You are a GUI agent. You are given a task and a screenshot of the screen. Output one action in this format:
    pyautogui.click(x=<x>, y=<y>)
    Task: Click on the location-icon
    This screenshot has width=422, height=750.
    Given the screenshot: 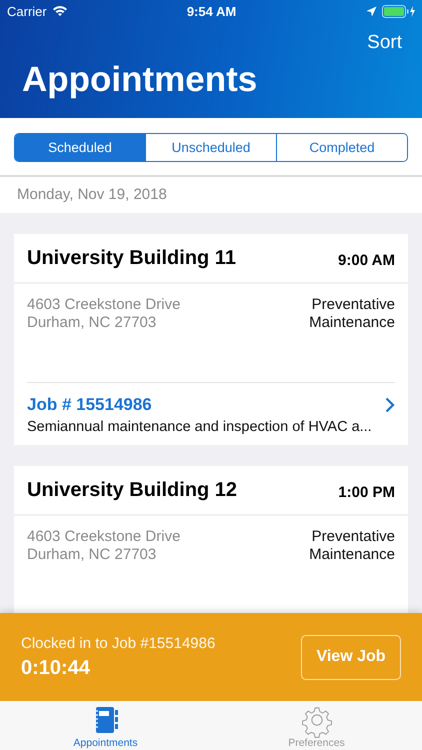 What is the action you would take?
    pyautogui.click(x=371, y=11)
    